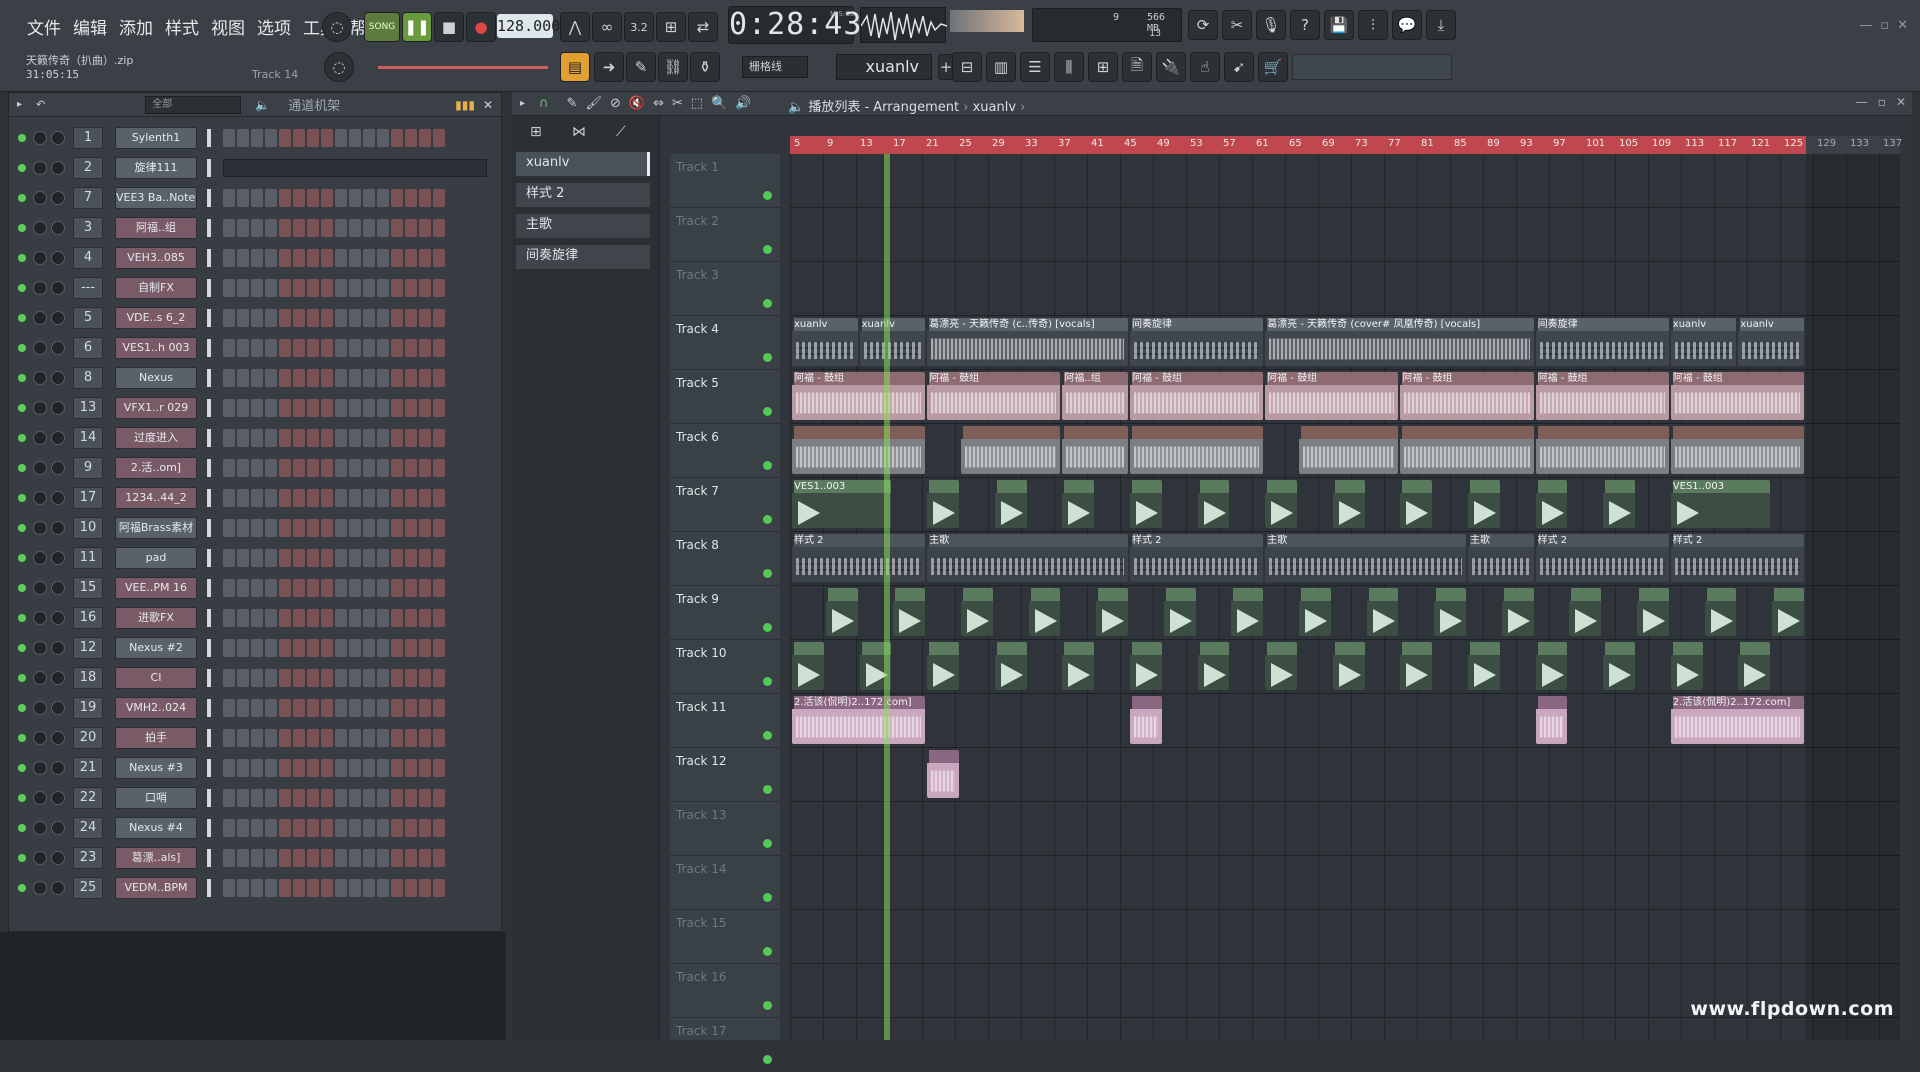 This screenshot has height=1072, width=1920. I want to click on channel-name-button: 阿福..组, so click(156, 228).